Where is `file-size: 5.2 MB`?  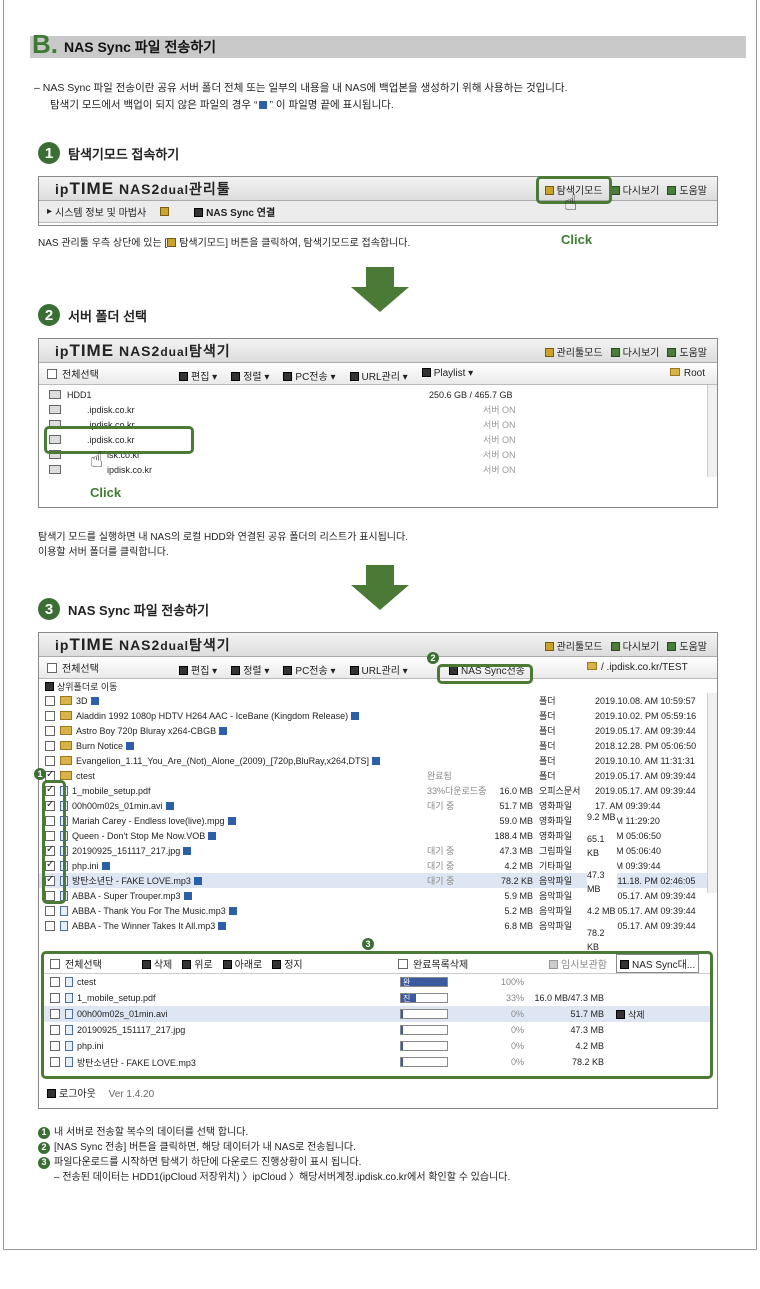
file-size: 5.2 MB is located at coordinates (518, 910).